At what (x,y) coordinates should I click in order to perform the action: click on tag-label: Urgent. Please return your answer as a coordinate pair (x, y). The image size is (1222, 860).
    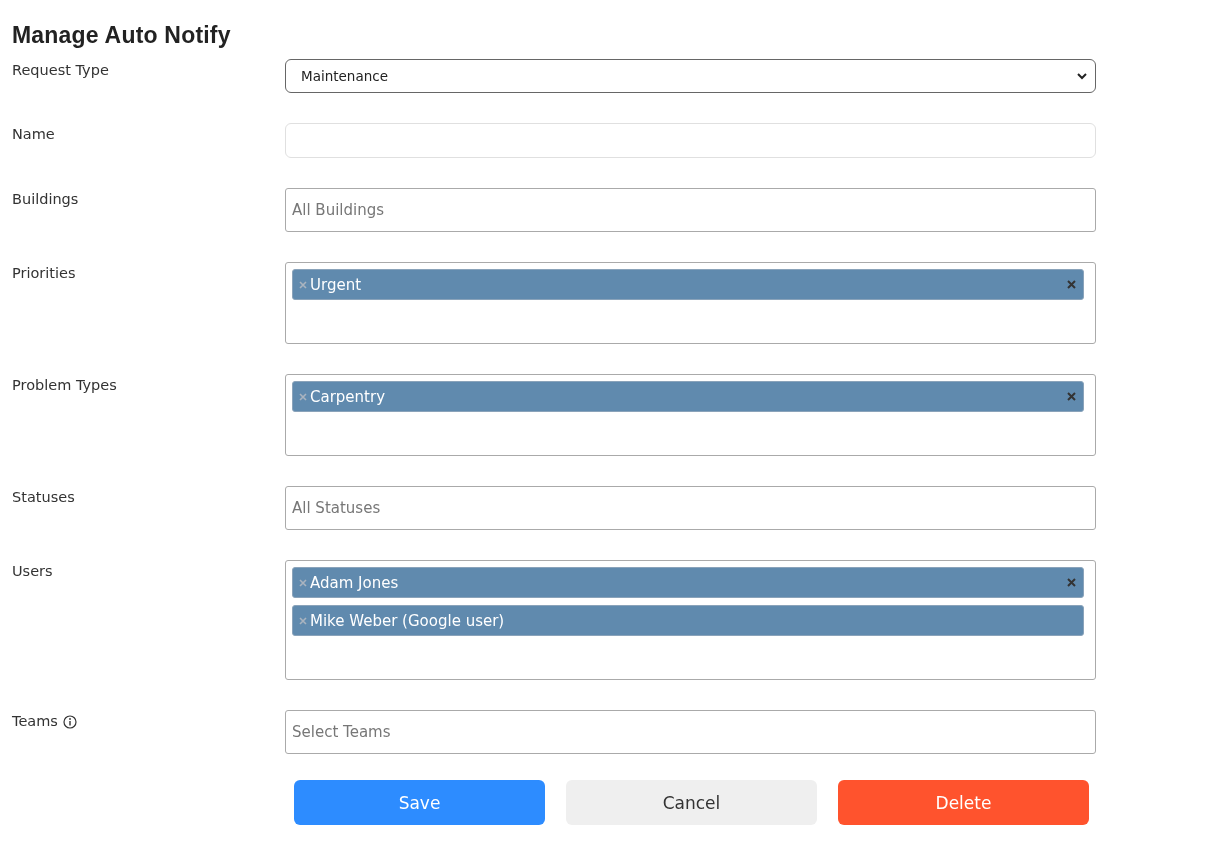
    Looking at the image, I should click on (336, 284).